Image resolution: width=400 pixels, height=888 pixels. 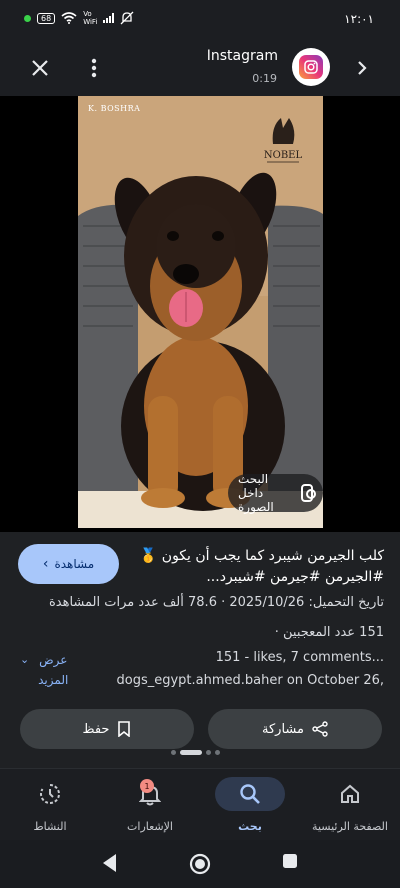 I want to click on bookmark-icon, so click(x=124, y=729).